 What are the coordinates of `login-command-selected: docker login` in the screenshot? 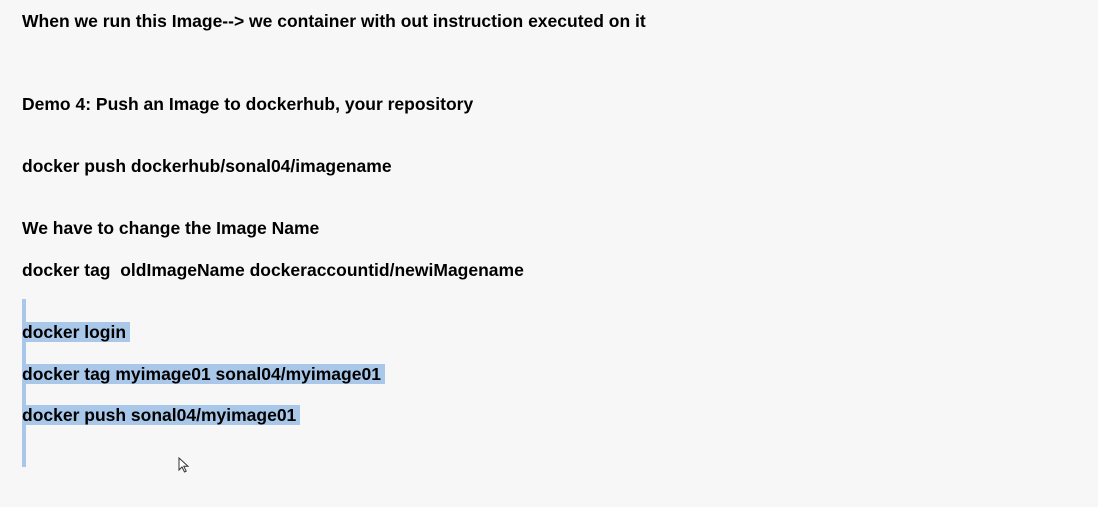 It's located at (76, 332).